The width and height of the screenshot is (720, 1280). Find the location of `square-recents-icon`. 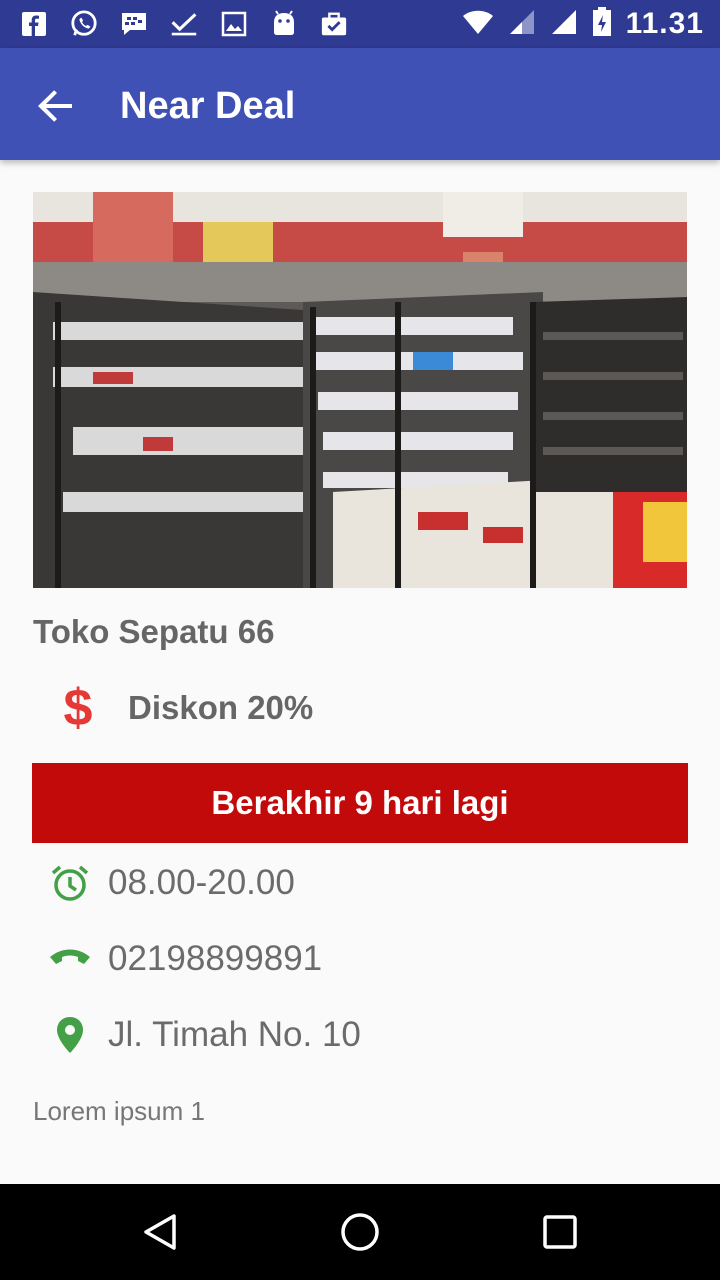

square-recents-icon is located at coordinates (560, 1232).